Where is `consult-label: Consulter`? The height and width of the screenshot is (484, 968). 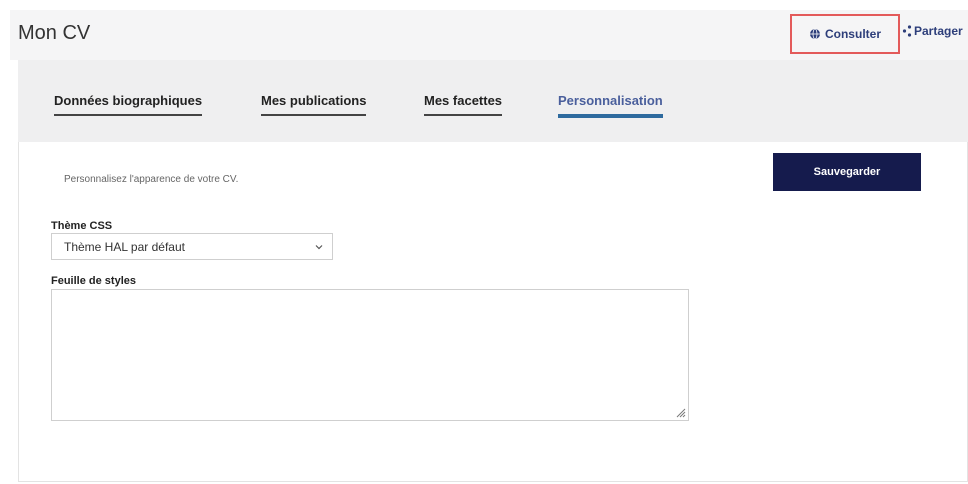
consult-label: Consulter is located at coordinates (852, 34).